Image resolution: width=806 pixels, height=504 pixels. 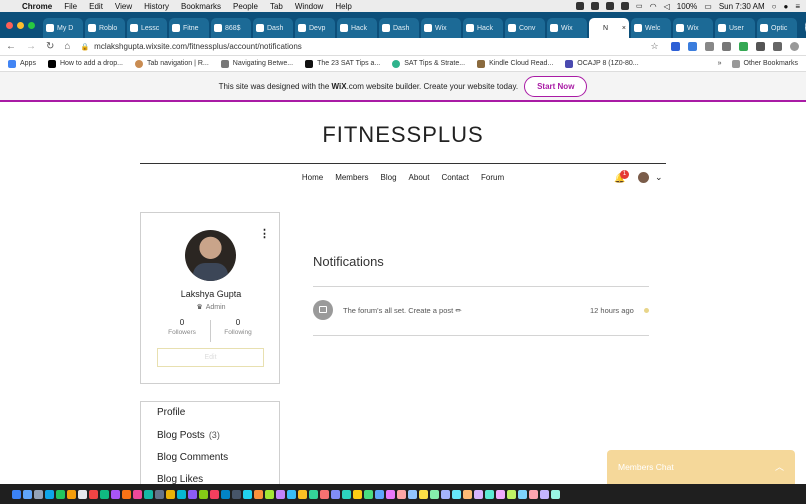 I want to click on unread-dot-icon, so click(x=646, y=310).